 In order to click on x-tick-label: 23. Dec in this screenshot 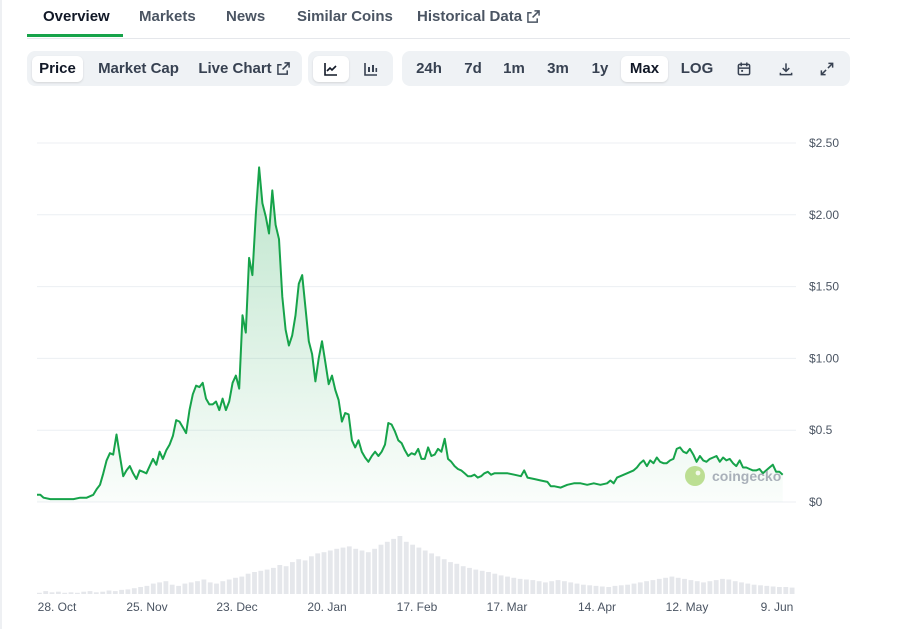, I will do `click(236, 607)`.